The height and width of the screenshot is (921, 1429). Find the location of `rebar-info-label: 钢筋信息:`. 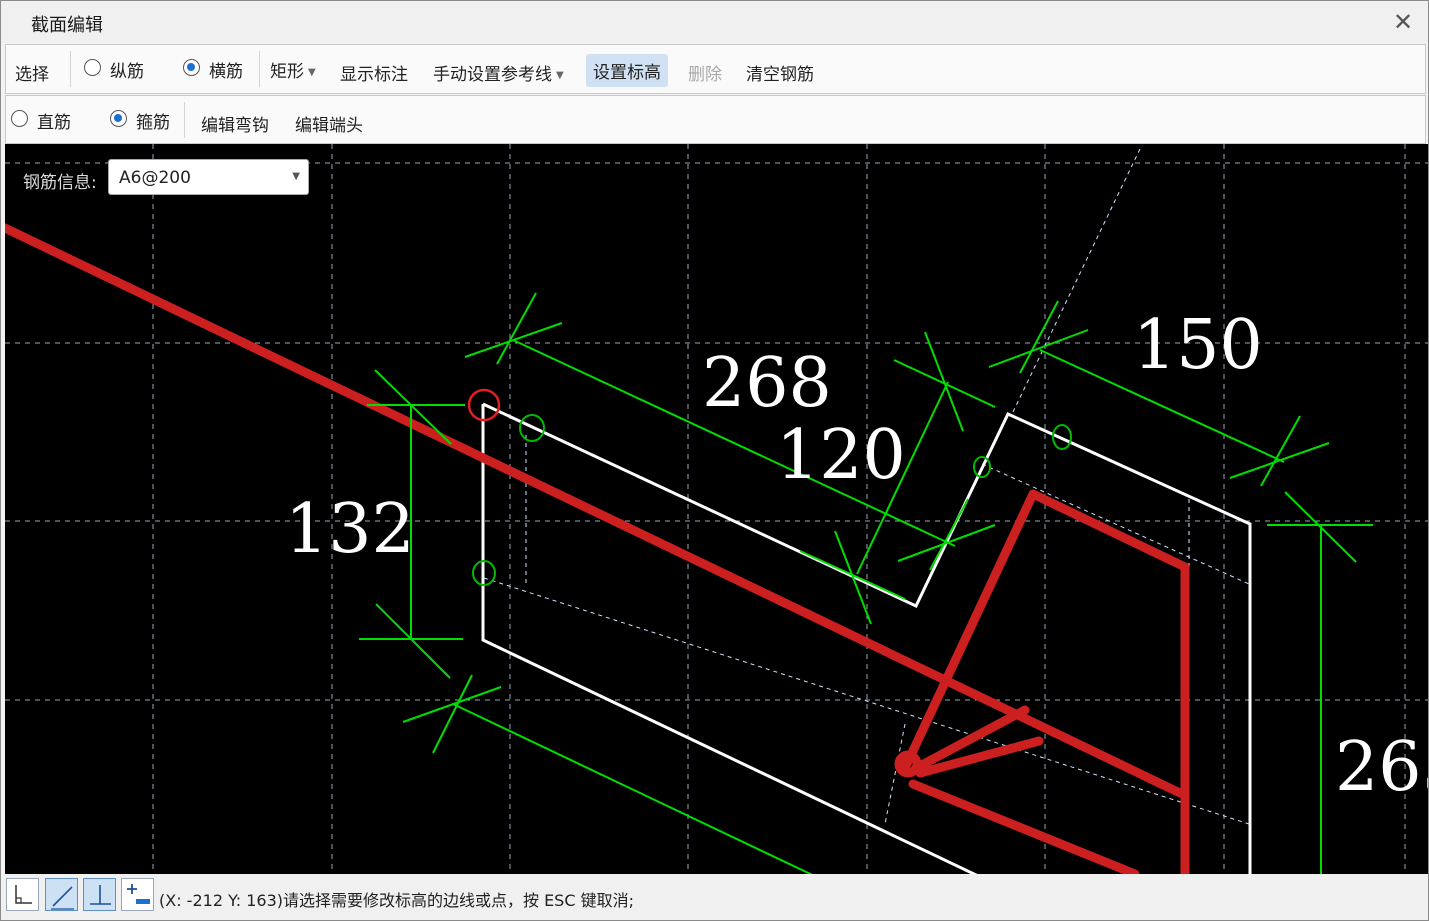

rebar-info-label: 钢筋信息: is located at coordinates (60, 183).